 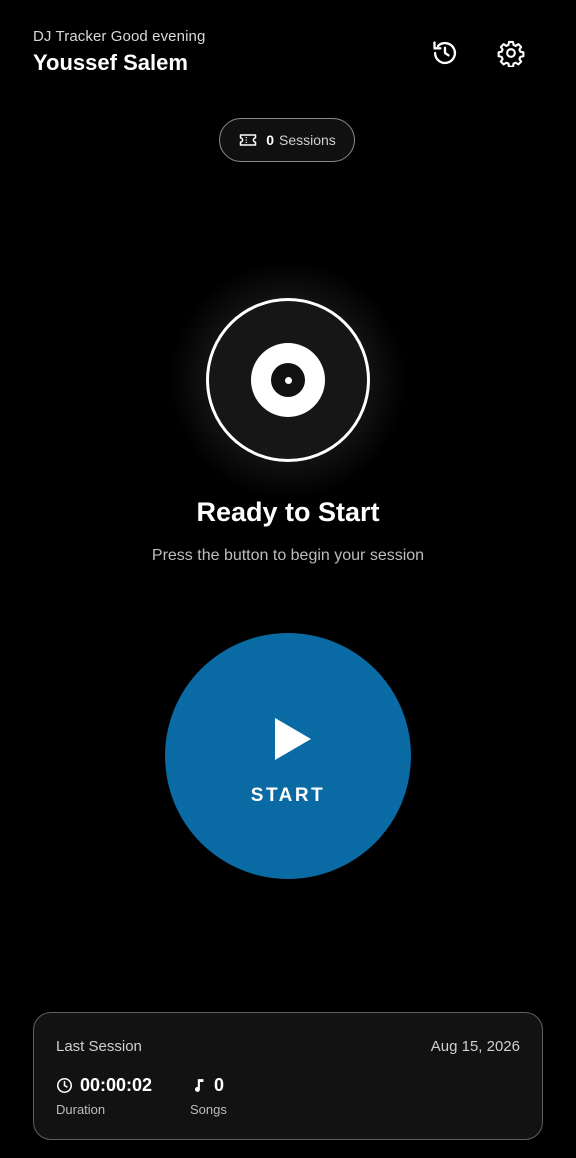 I want to click on songs-stat: 0 Songs, so click(x=208, y=1096).